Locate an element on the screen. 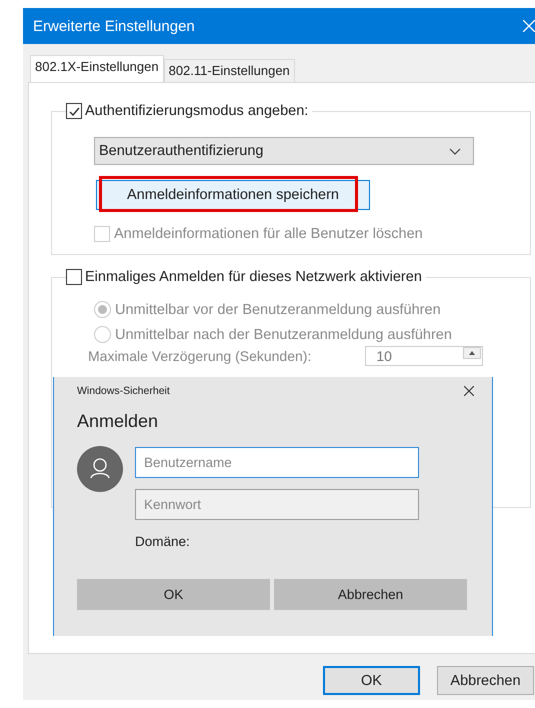 The height and width of the screenshot is (708, 535). dialog-heading: Anmelden is located at coordinates (118, 421).